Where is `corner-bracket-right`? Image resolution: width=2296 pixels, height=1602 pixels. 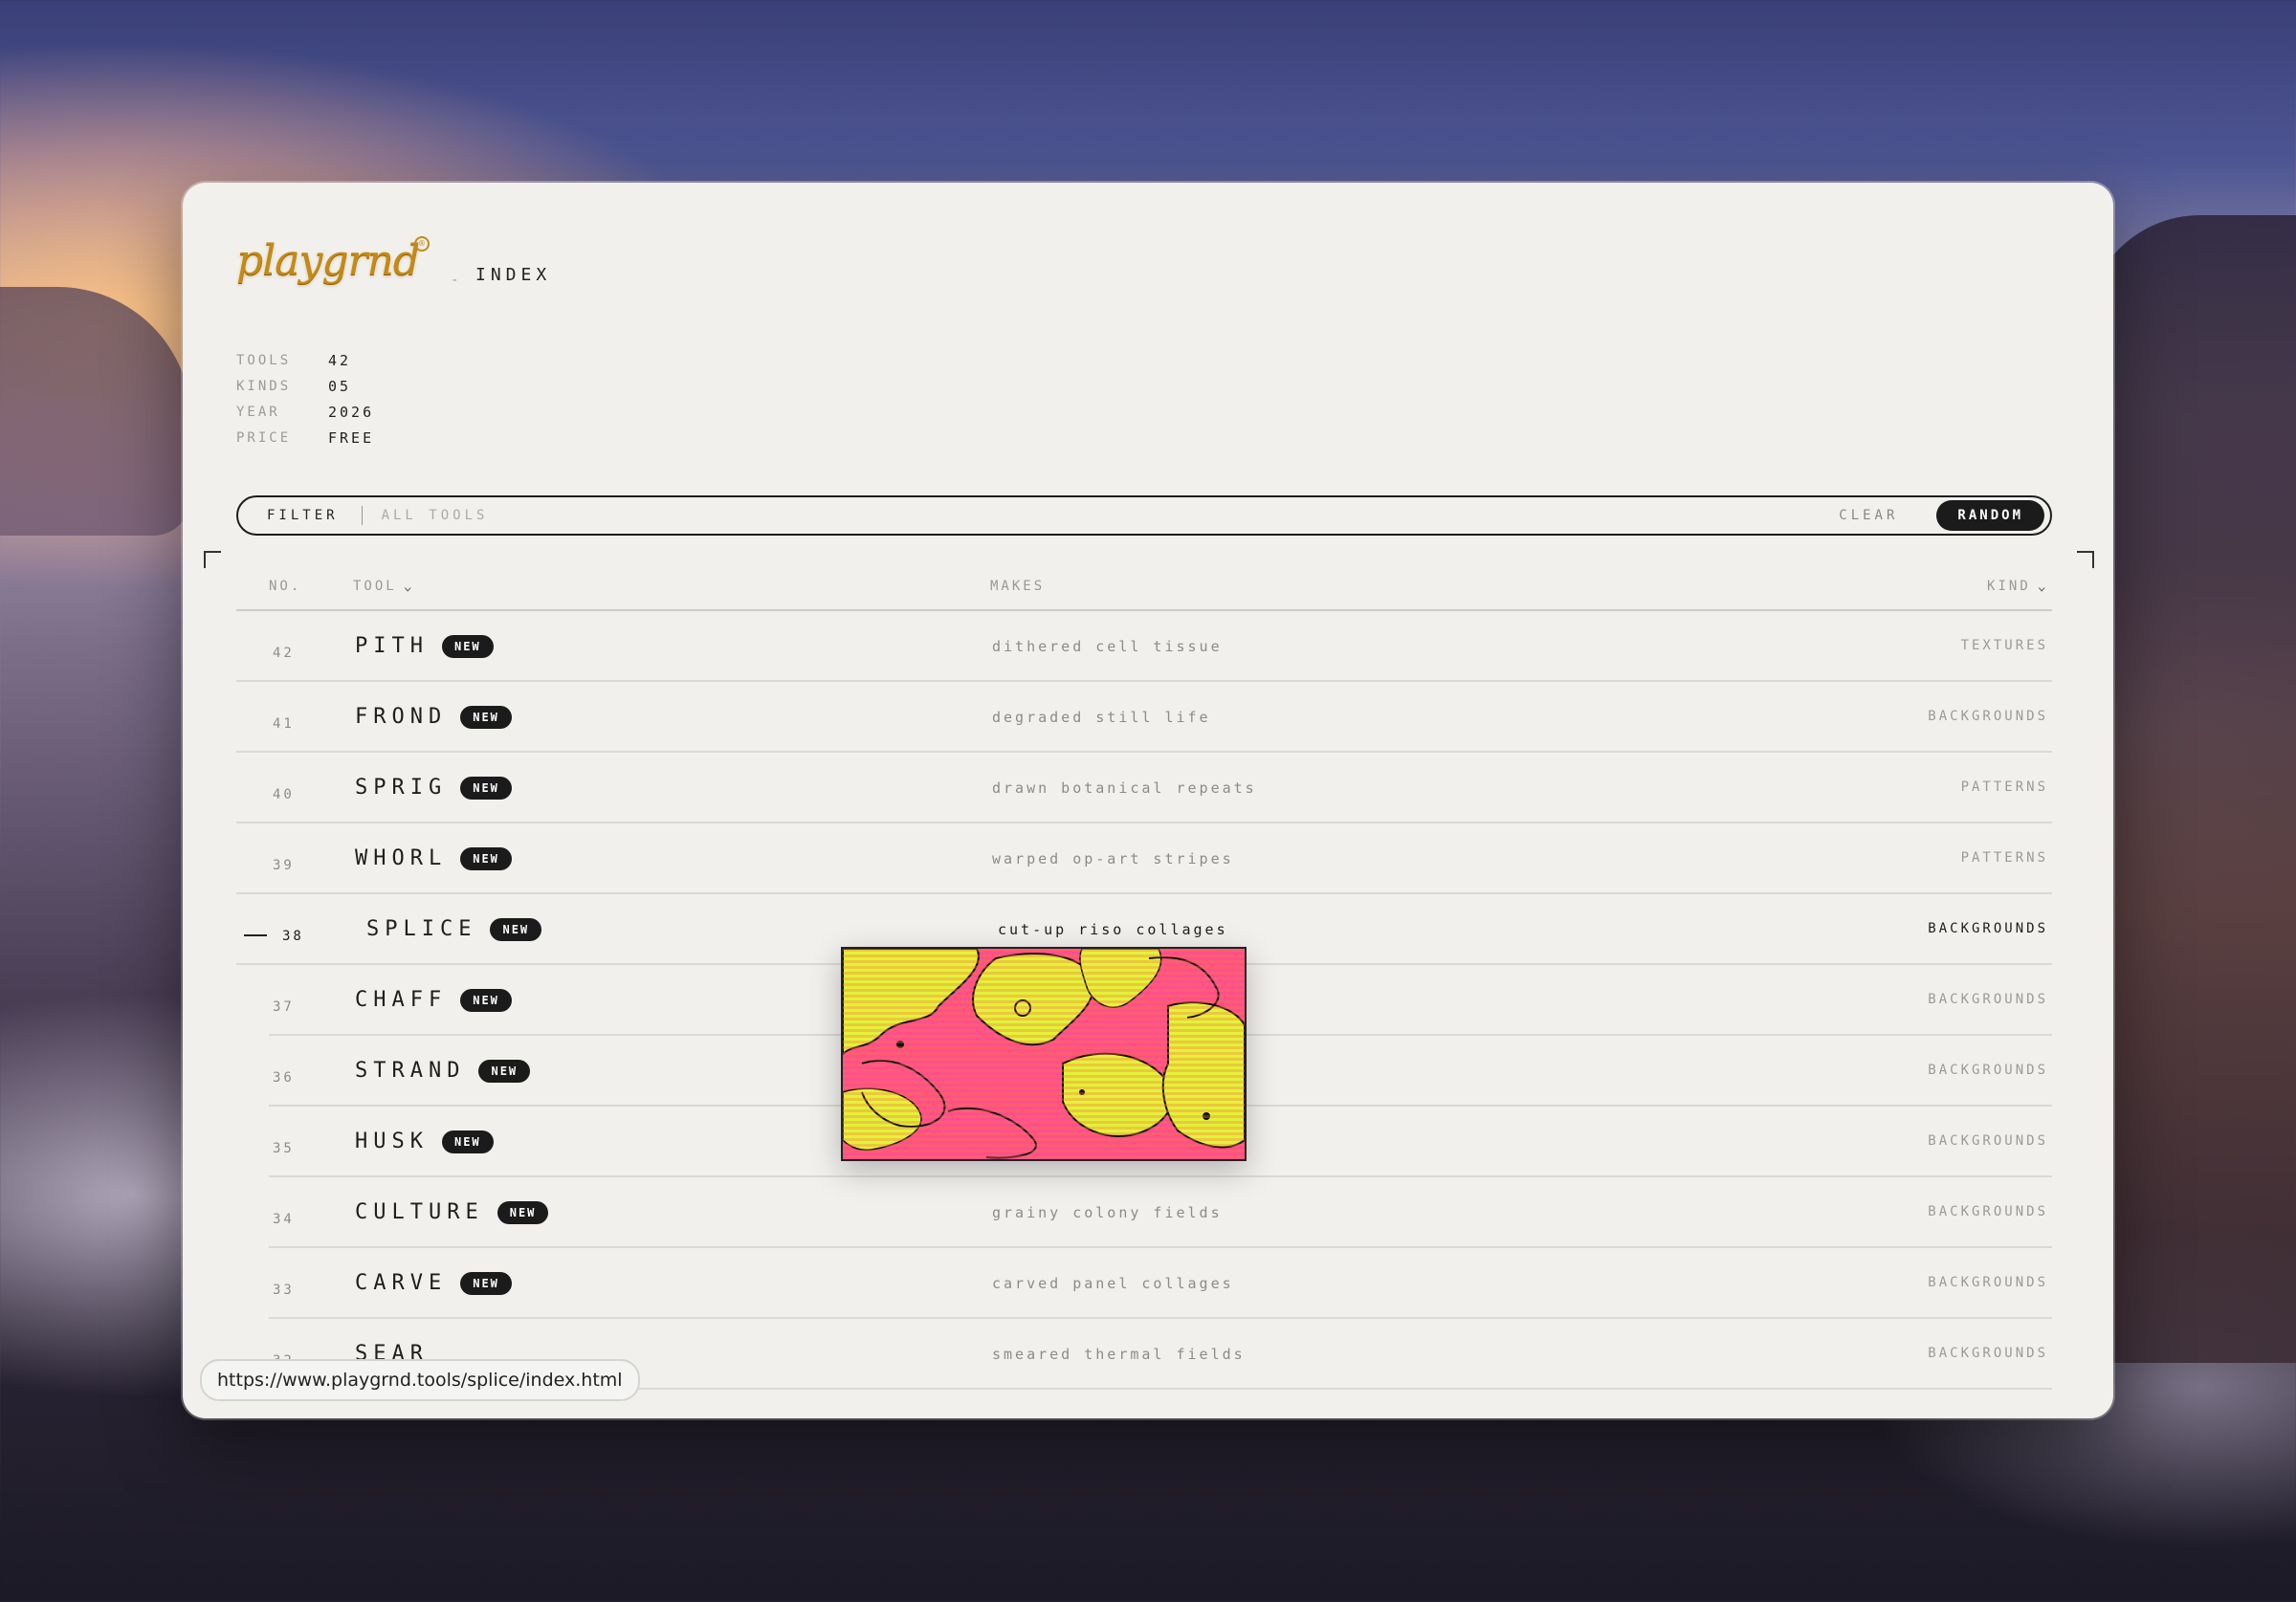
corner-bracket-right is located at coordinates (2085, 559).